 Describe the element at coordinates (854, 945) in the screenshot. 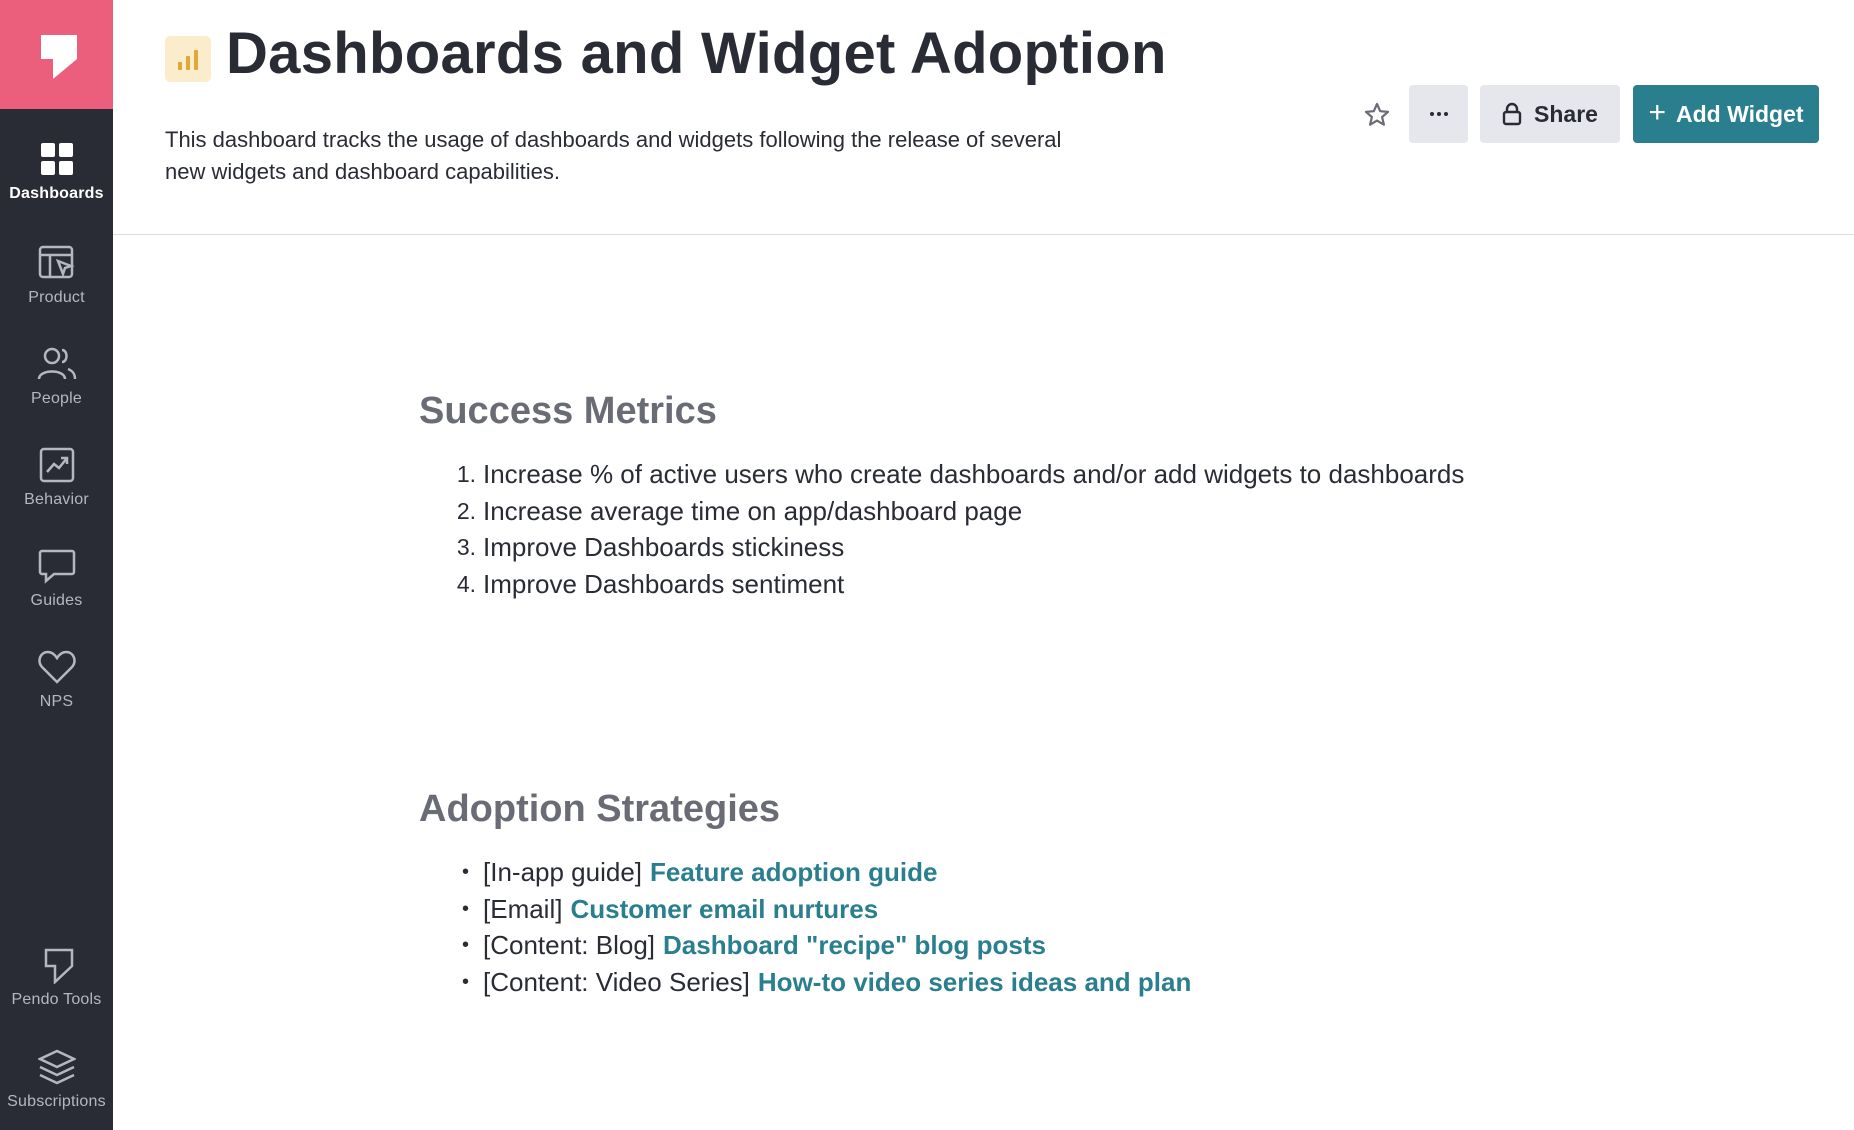

I see `blog-posts-link: Dashboard "recipe" blog posts` at that location.